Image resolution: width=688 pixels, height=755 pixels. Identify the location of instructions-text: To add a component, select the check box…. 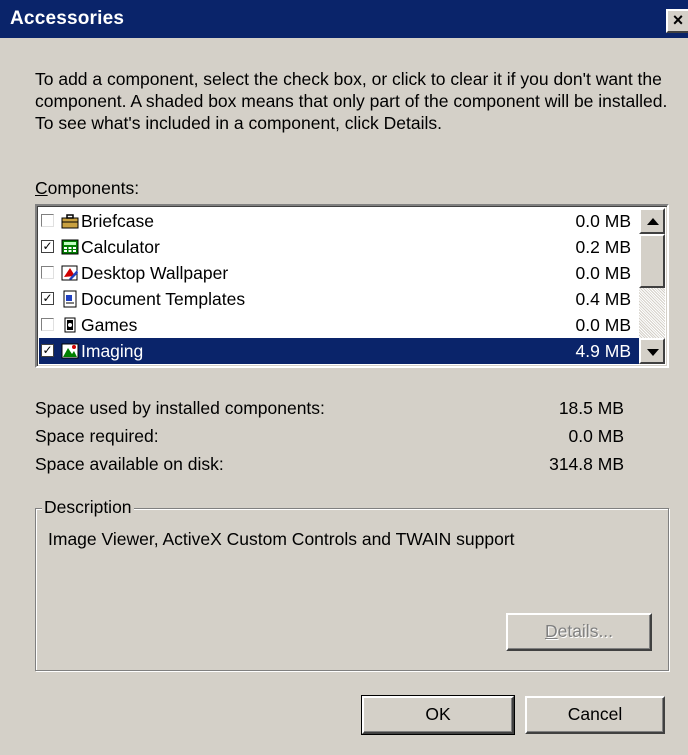
(351, 101).